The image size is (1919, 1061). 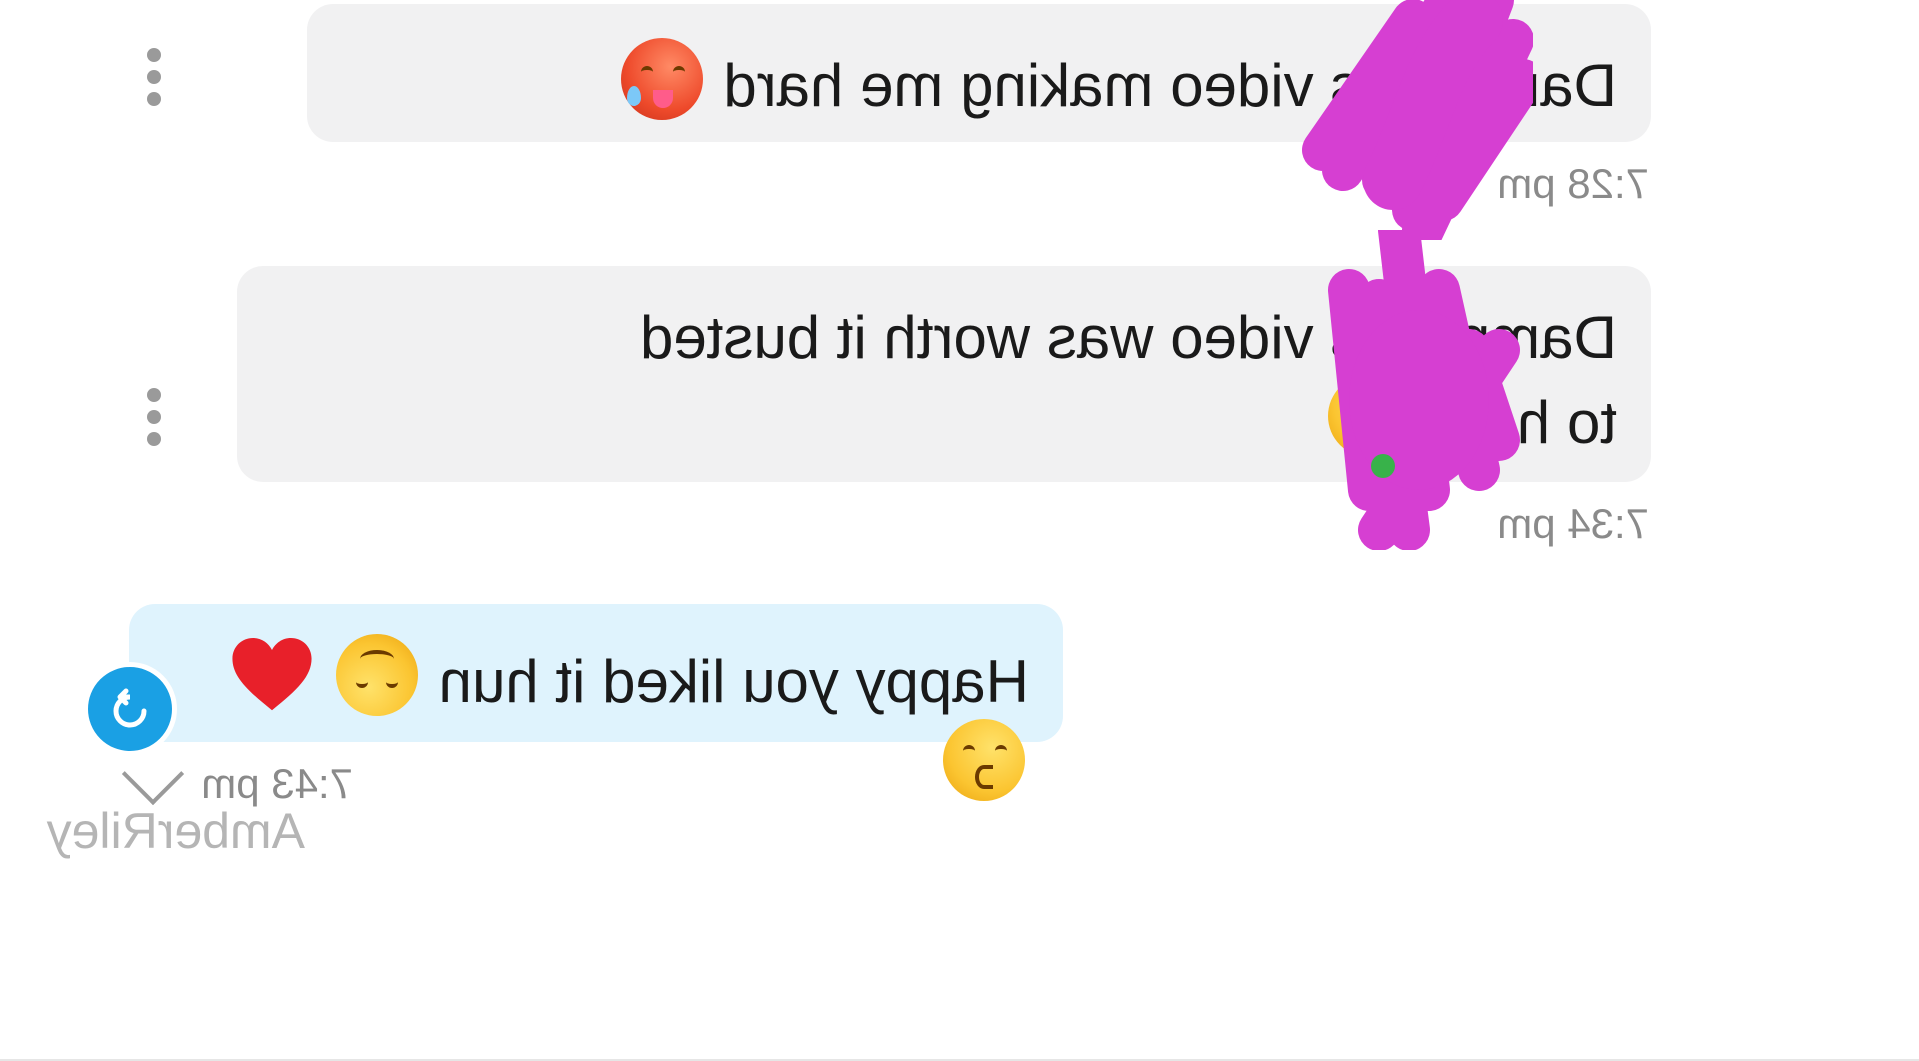 I want to click on online-status-dot, so click(x=1383, y=466).